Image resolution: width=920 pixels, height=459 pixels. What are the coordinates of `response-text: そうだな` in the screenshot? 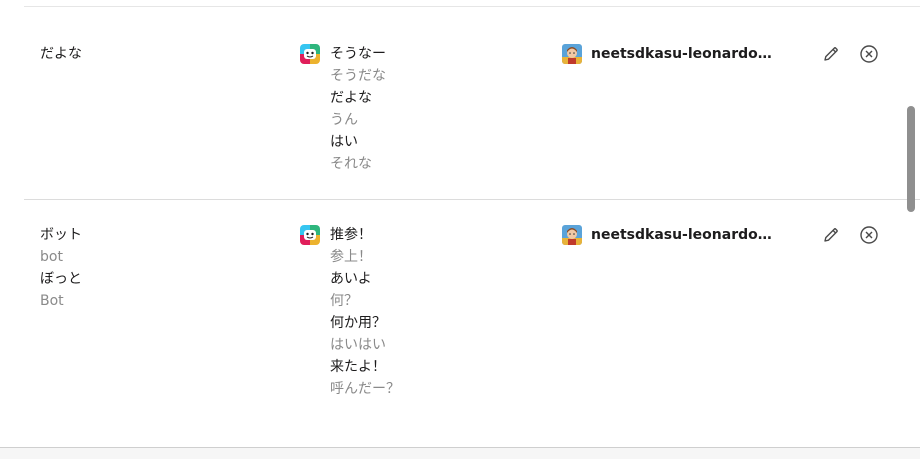 It's located at (358, 76).